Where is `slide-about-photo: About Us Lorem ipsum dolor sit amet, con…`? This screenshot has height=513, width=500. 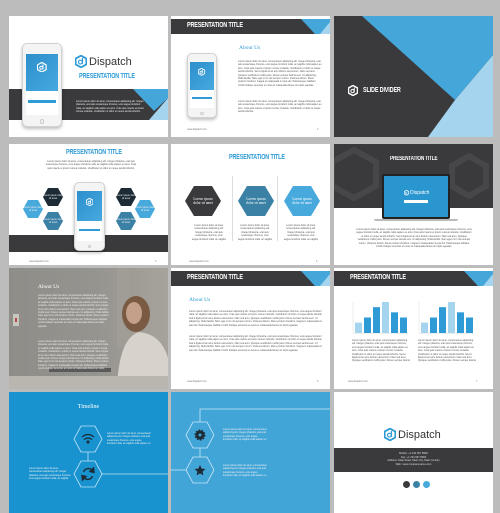
slide-about-photo: About Us Lorem ipsum dolor sit amet, con… is located at coordinates (88, 328).